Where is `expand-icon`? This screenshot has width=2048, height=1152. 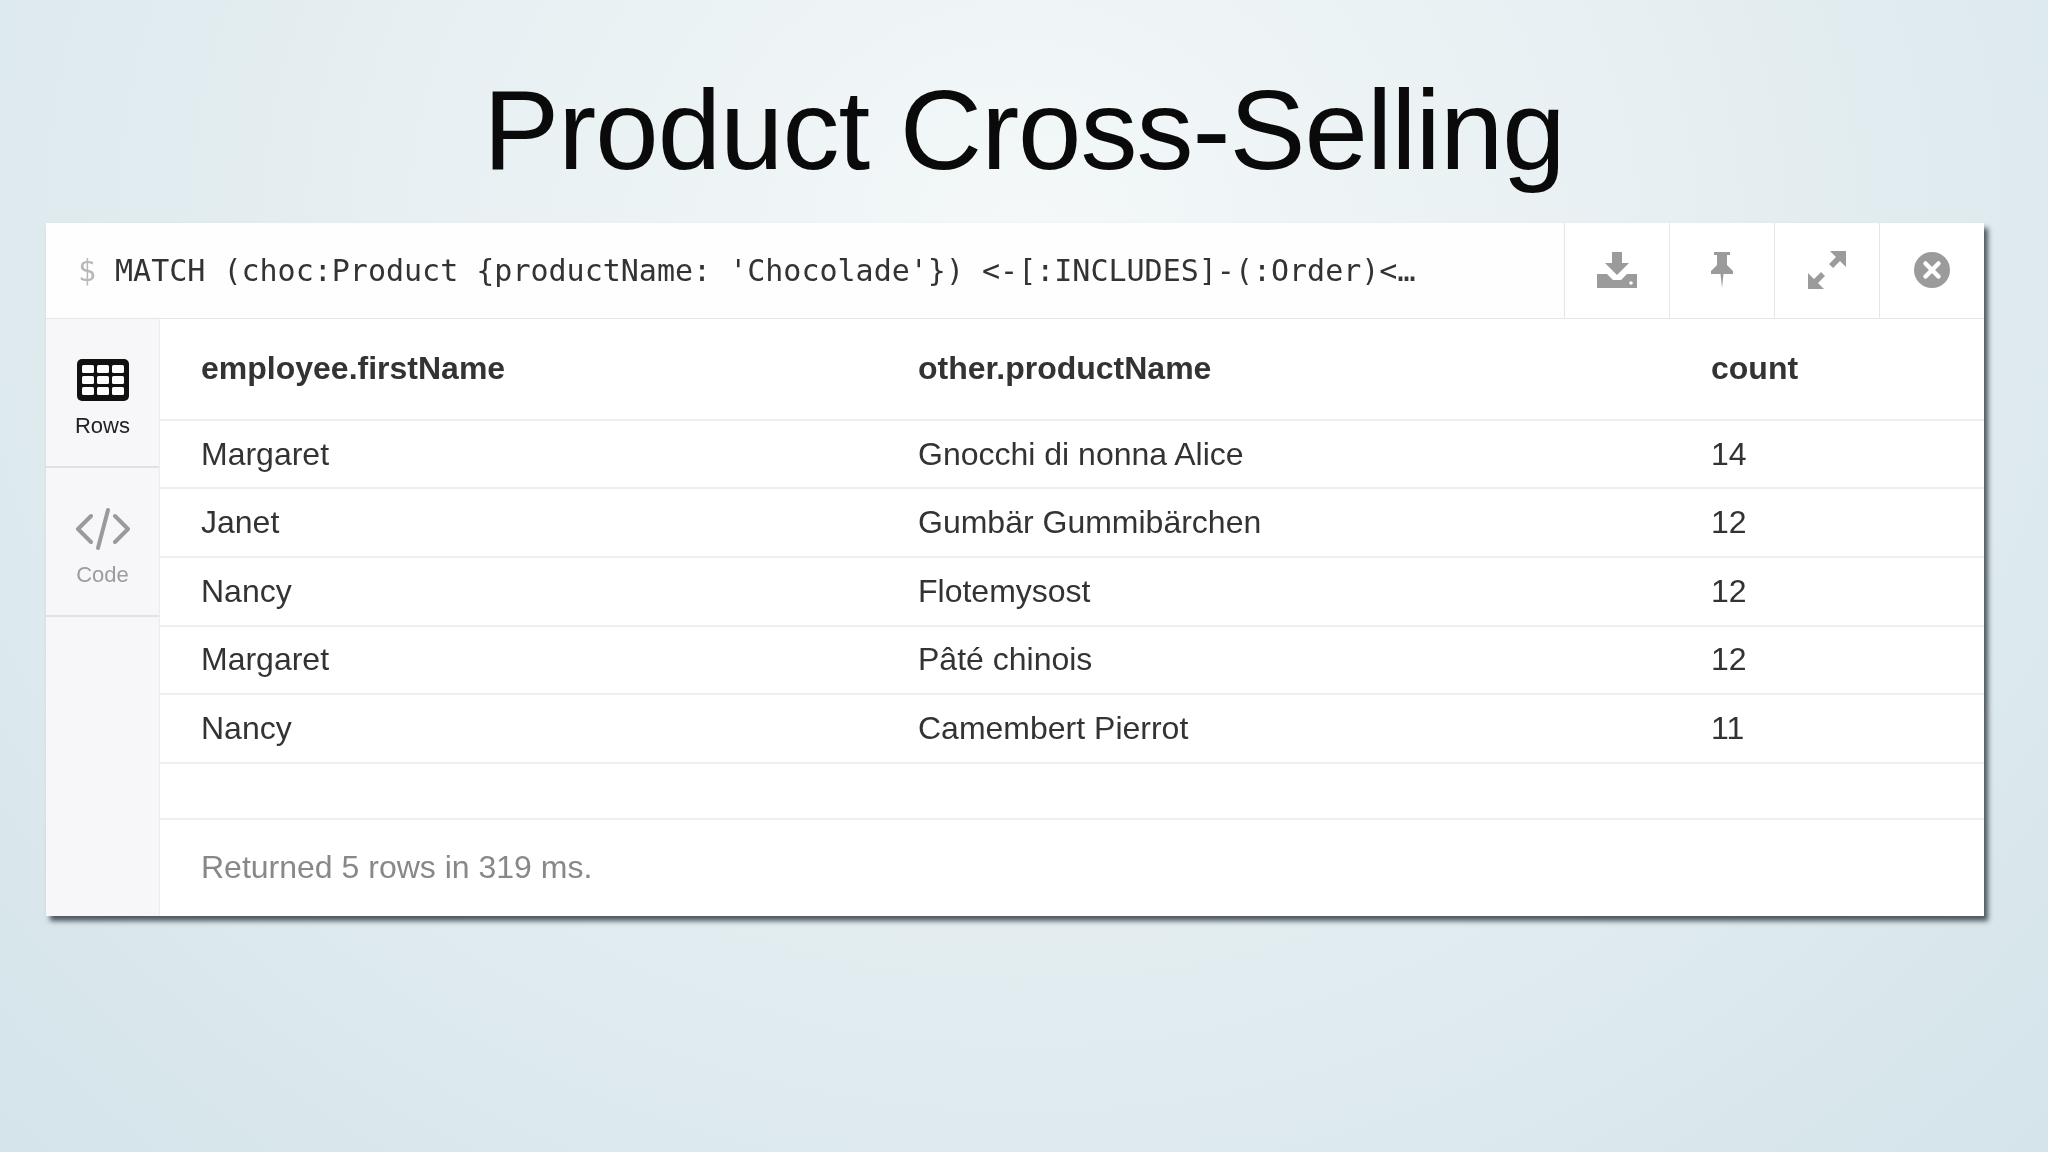 expand-icon is located at coordinates (1827, 270).